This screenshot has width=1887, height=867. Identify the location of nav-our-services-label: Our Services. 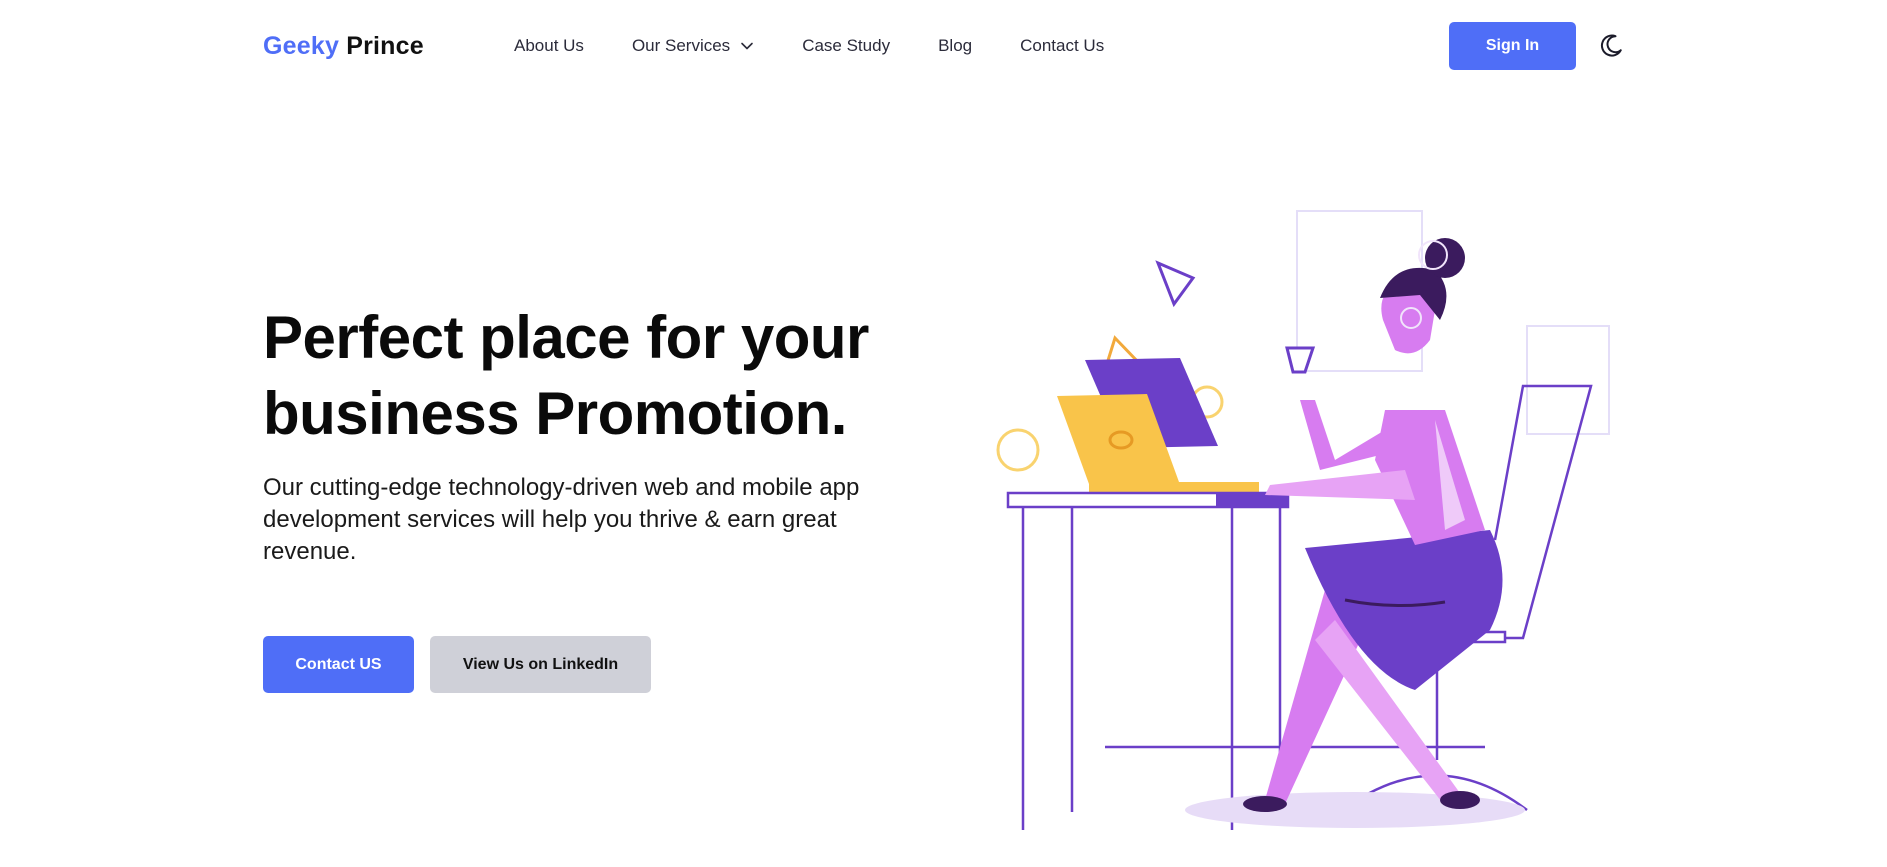
(681, 45).